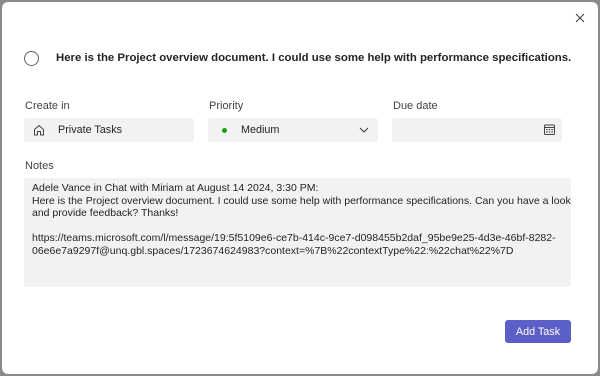  I want to click on close-button, so click(580, 18).